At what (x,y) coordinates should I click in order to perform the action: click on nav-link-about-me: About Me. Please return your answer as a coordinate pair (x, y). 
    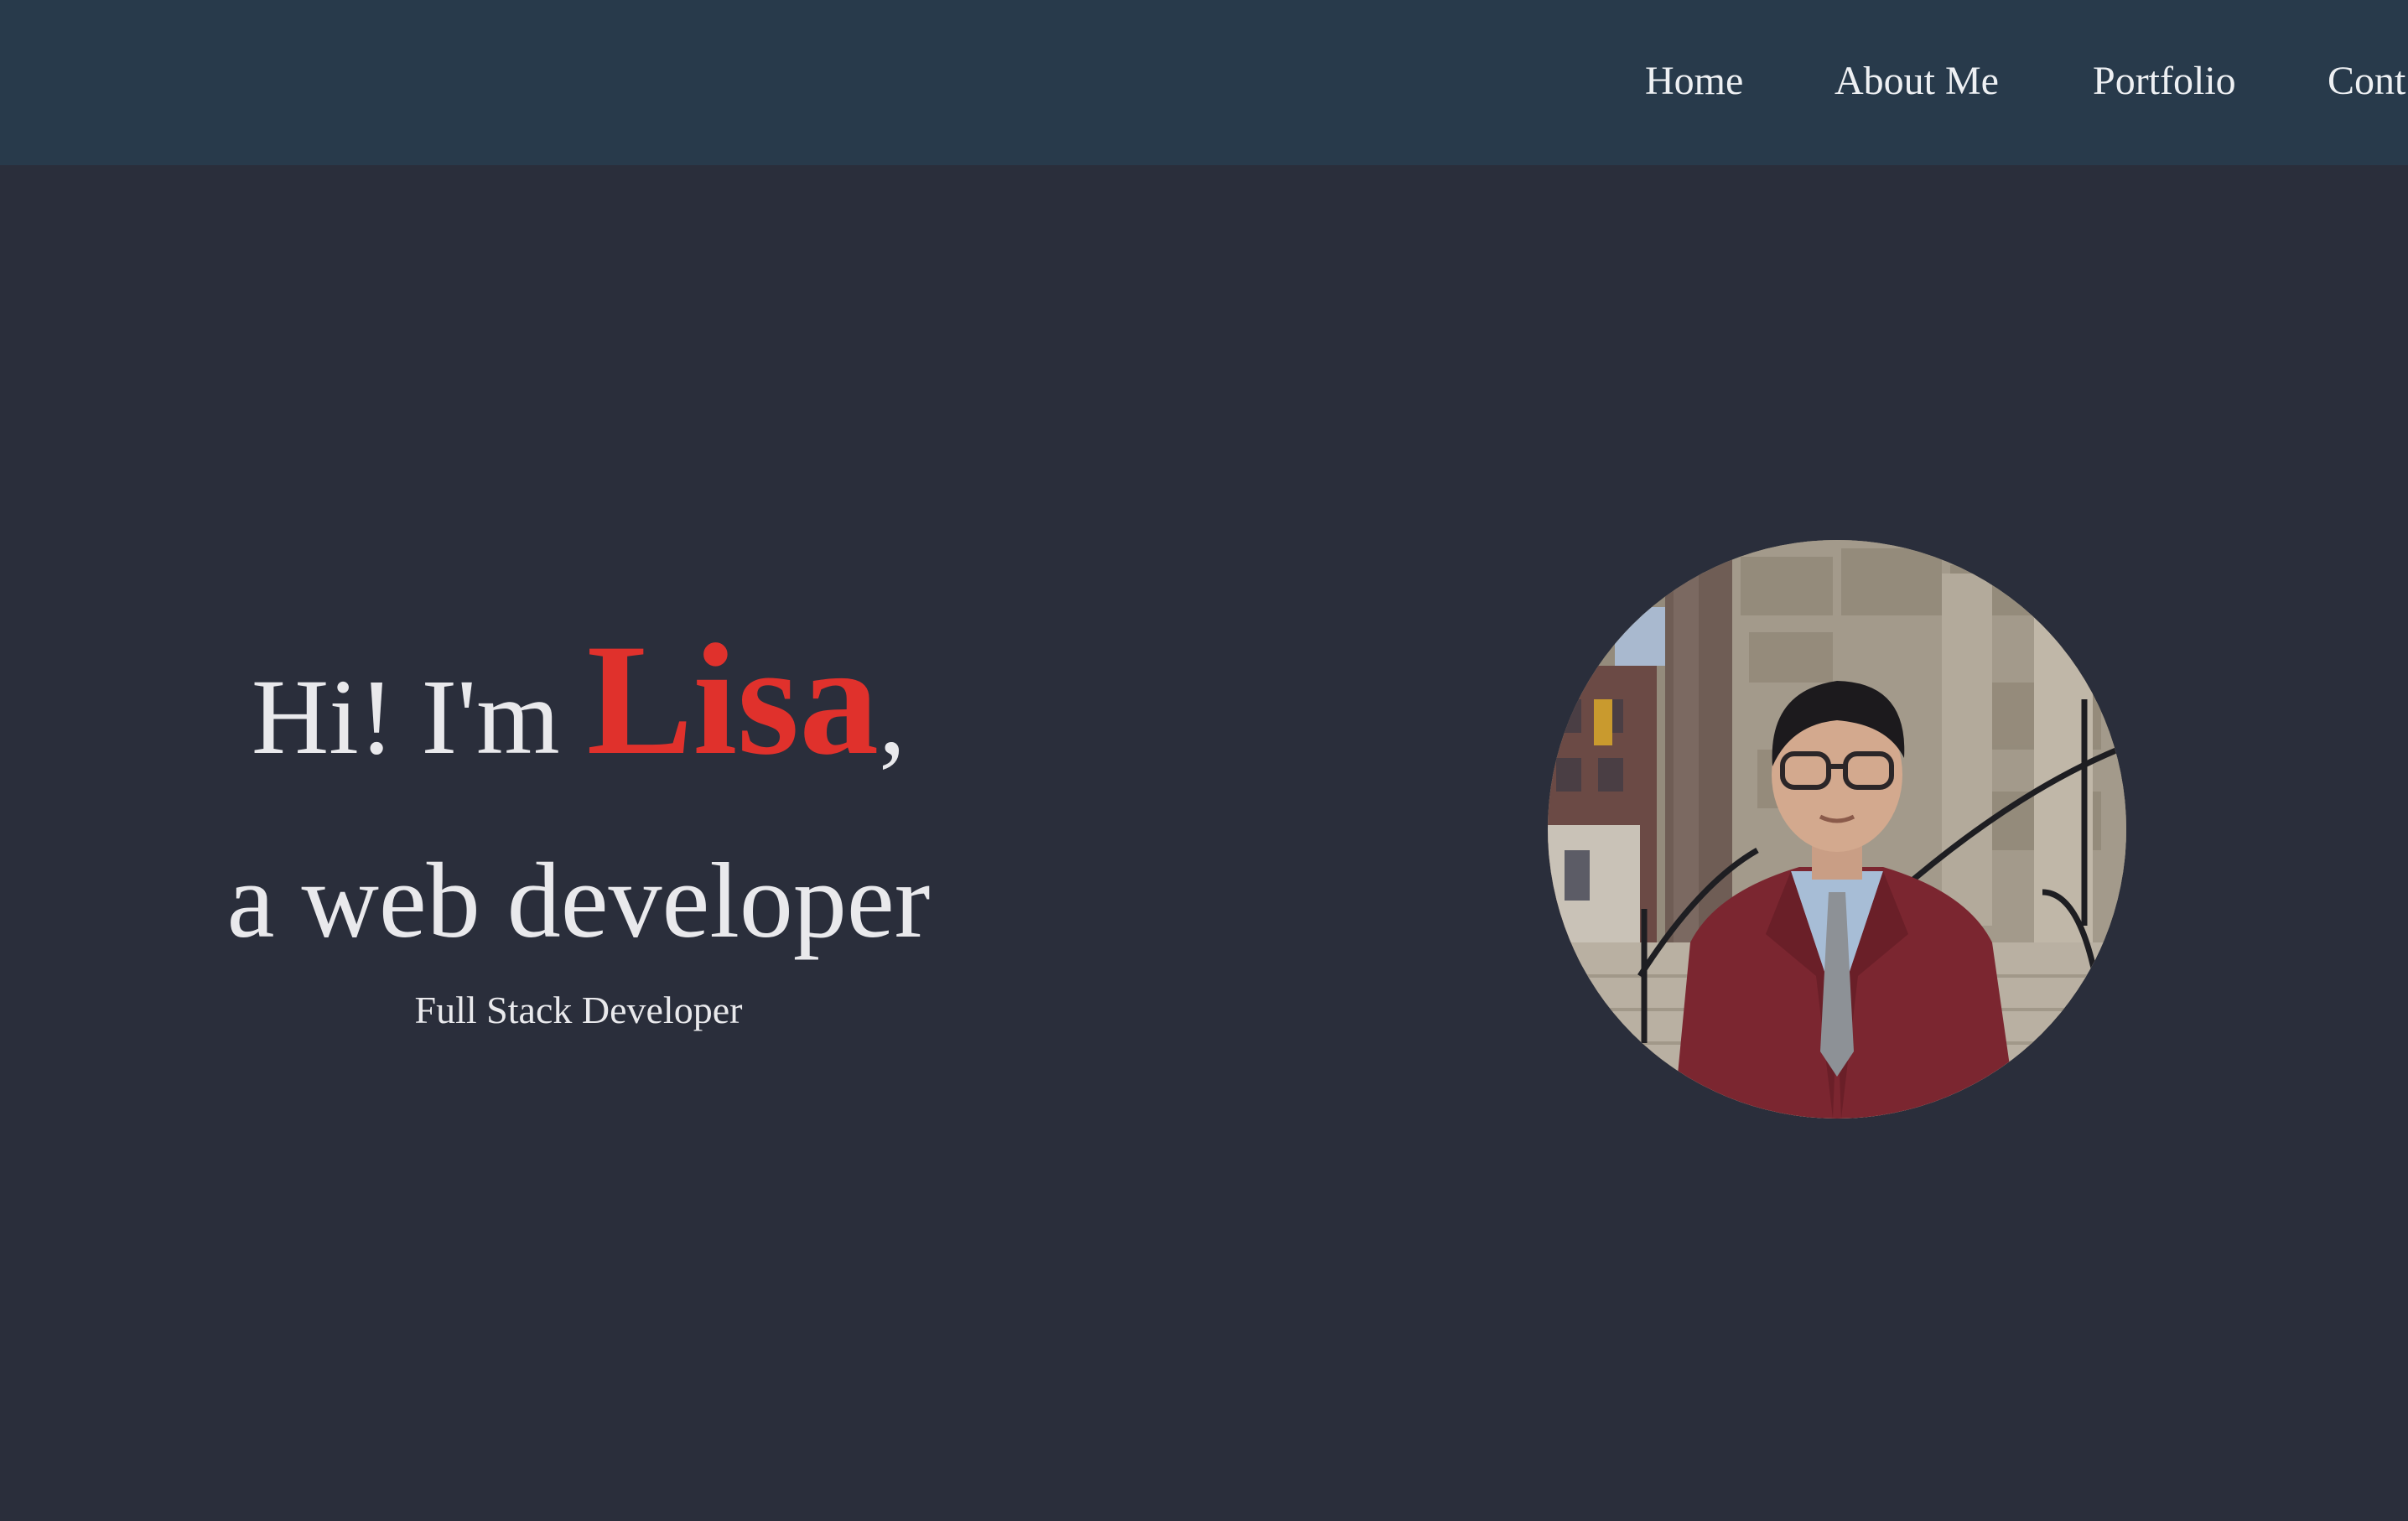
    Looking at the image, I should click on (1917, 81).